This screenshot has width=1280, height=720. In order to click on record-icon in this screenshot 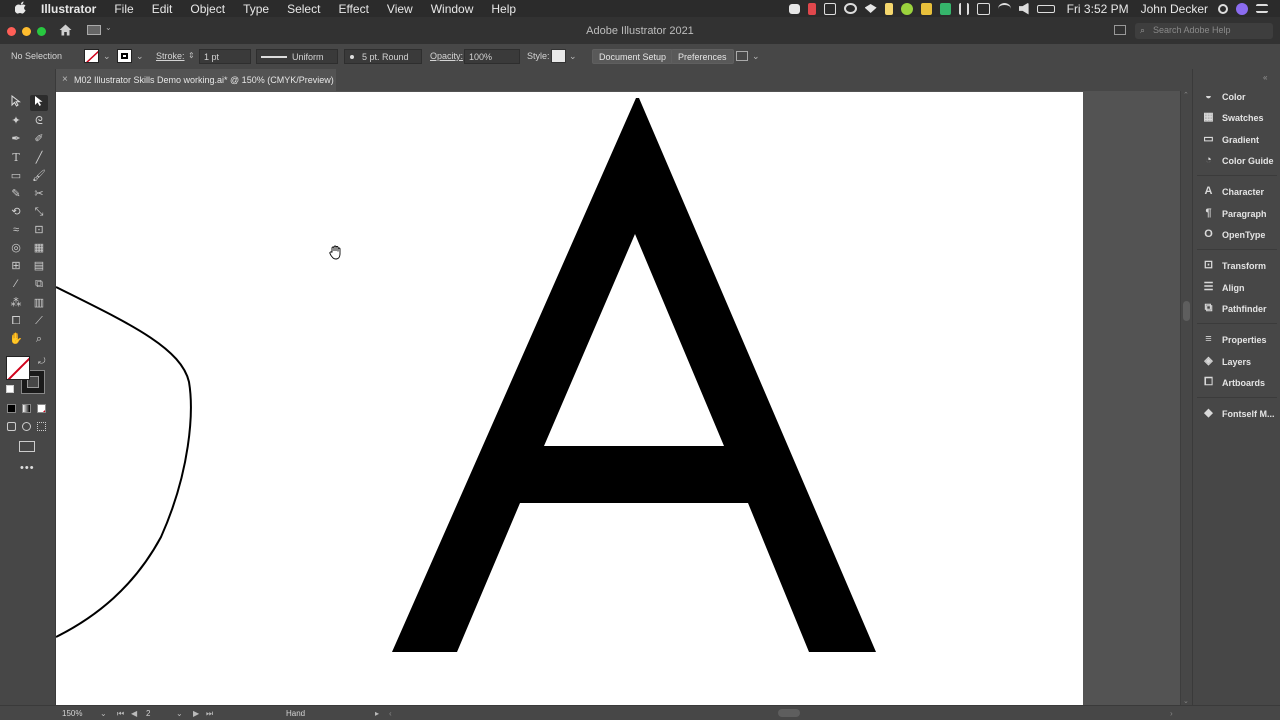, I will do `click(794, 8)`.